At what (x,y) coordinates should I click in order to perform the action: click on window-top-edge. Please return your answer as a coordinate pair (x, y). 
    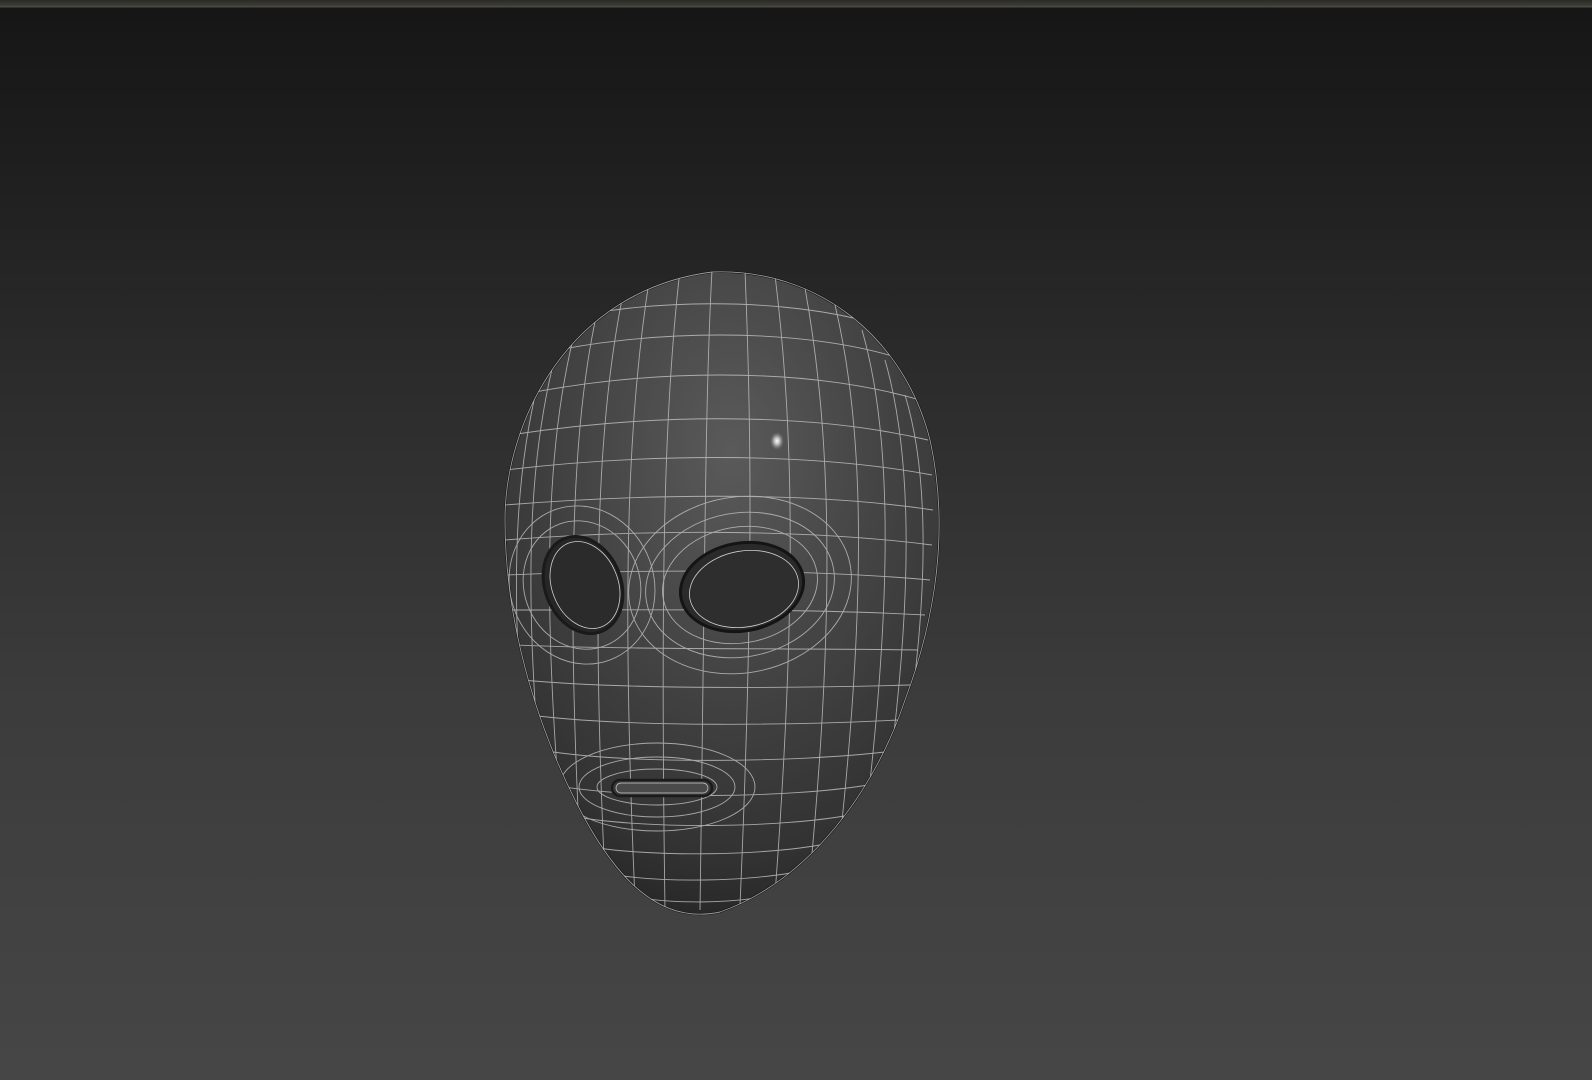
    Looking at the image, I should click on (796, 4).